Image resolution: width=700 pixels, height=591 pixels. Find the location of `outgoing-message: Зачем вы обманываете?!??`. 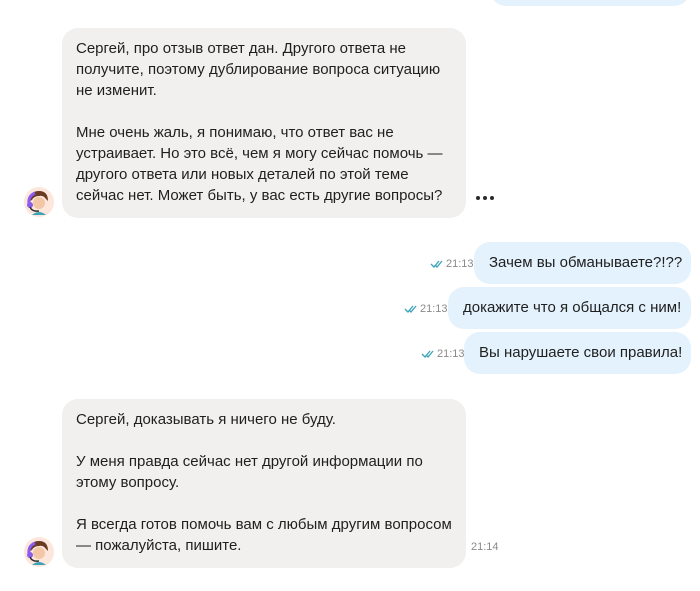

outgoing-message: Зачем вы обманываете?!?? is located at coordinates (582, 263).